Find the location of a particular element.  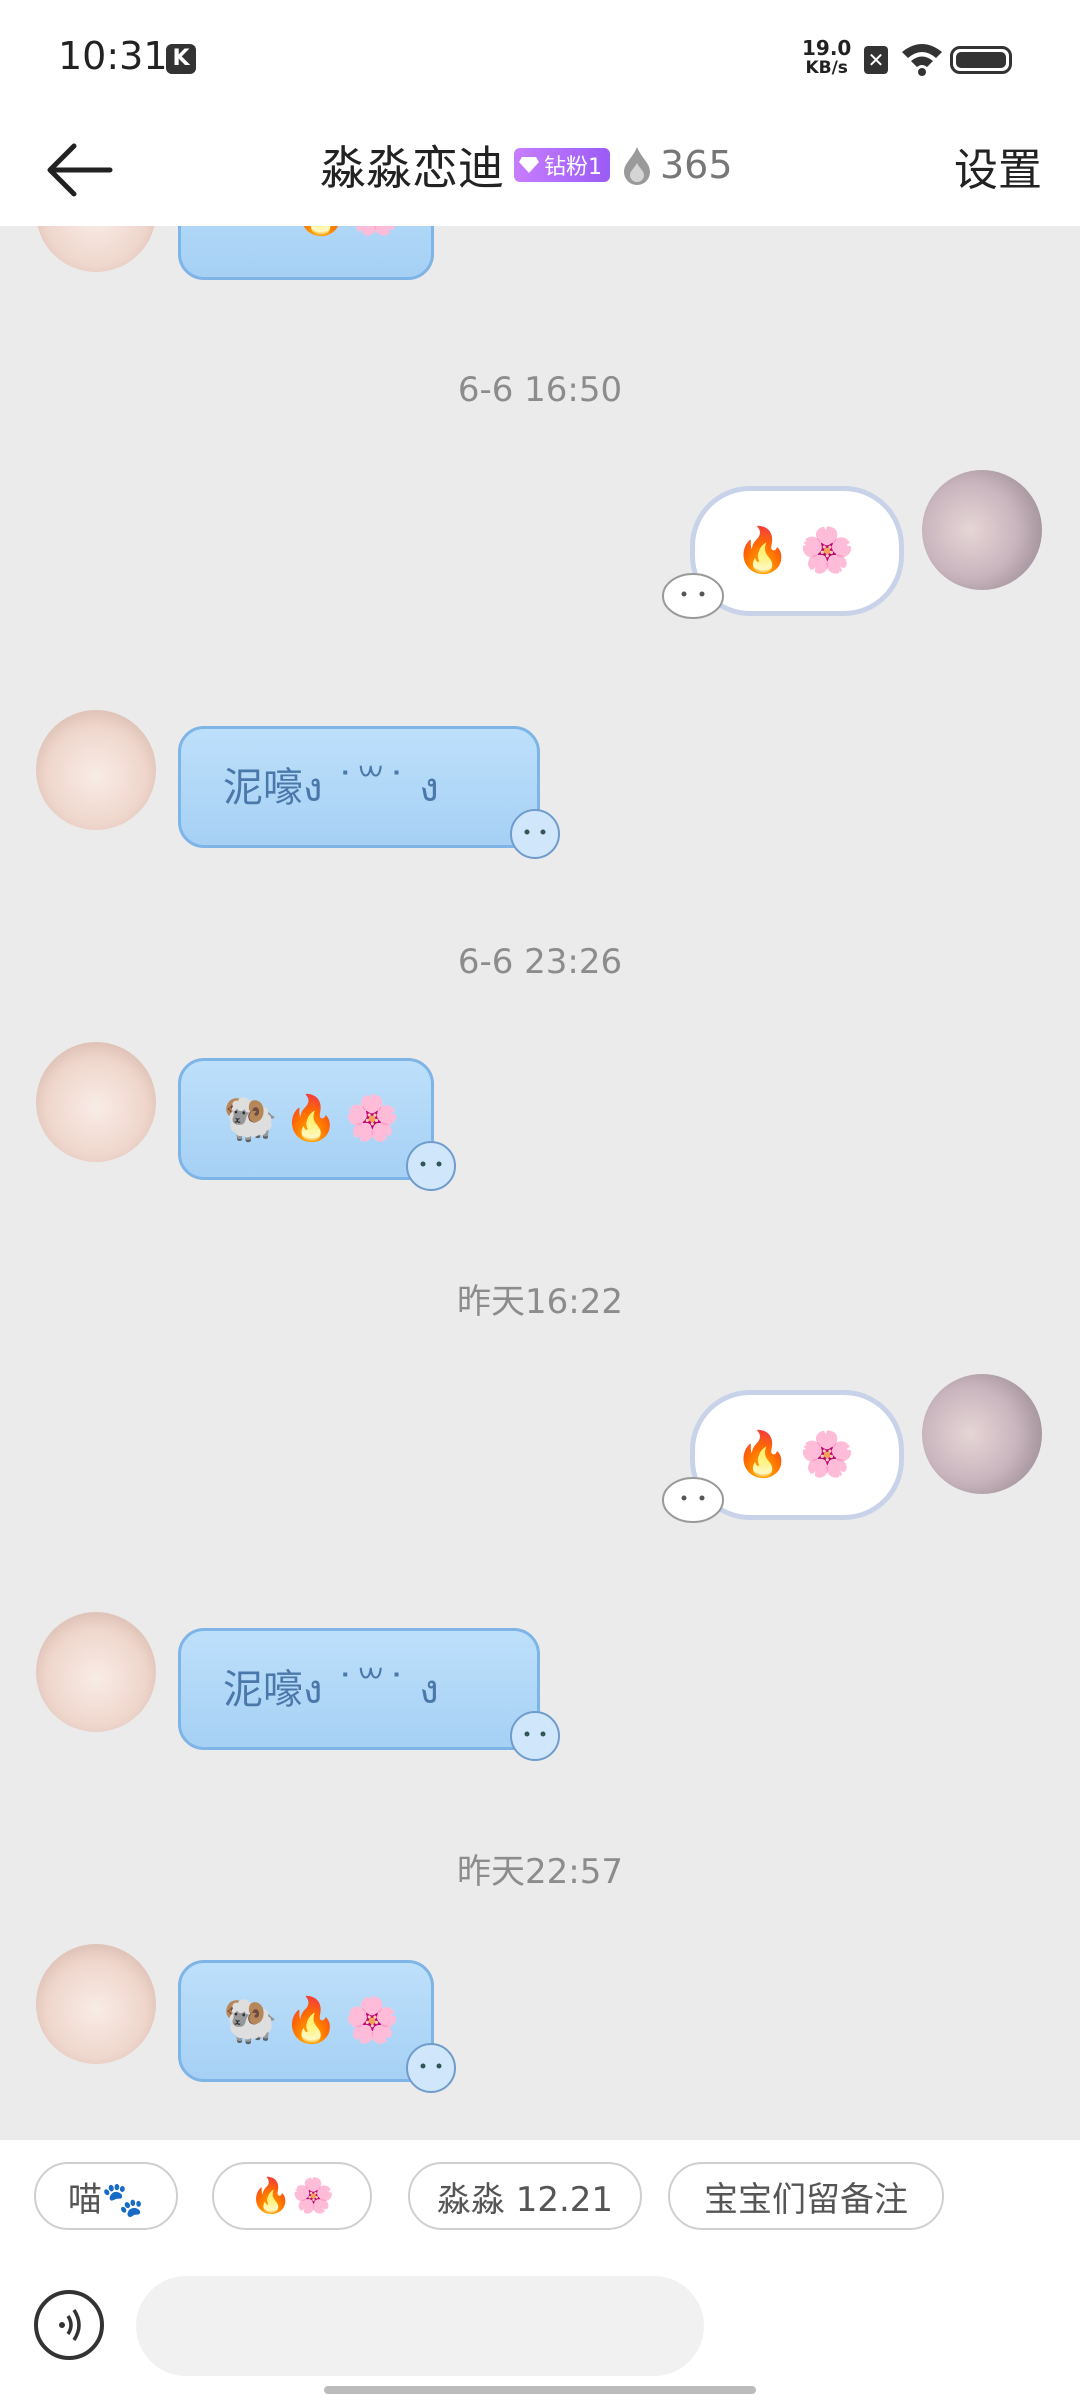

home-indicator is located at coordinates (540, 2390).